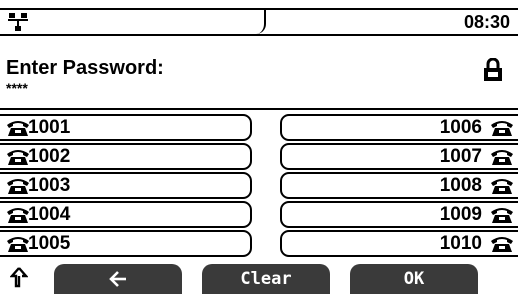  I want to click on speed-dial-label: 1002, so click(49, 156).